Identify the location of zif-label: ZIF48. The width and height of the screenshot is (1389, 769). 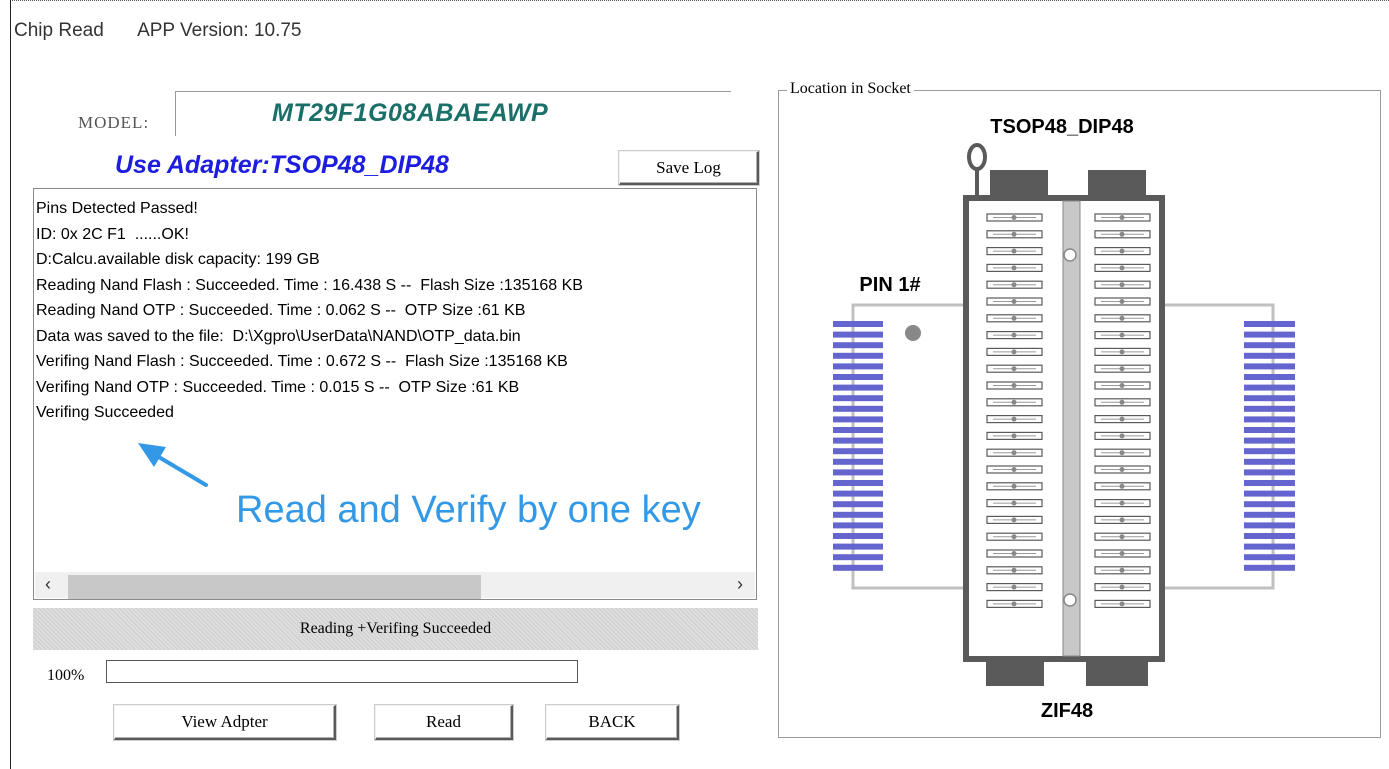
(1067, 711).